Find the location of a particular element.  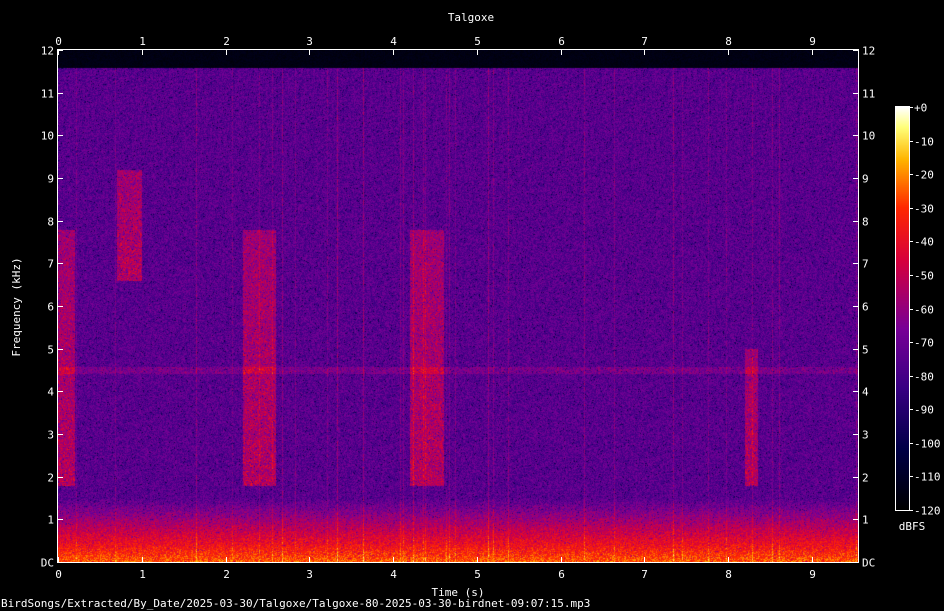

y-tick-label-left: 1 is located at coordinates (50, 520).